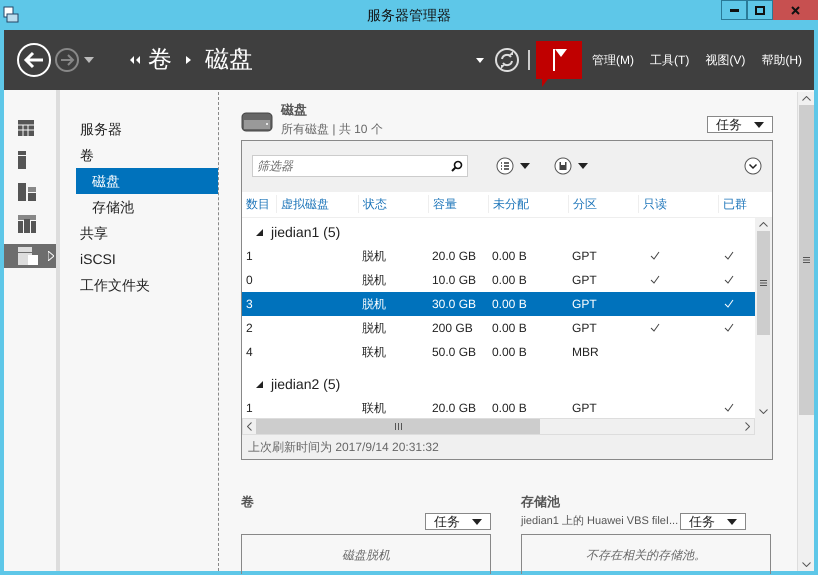 The height and width of the screenshot is (575, 818). What do you see at coordinates (454, 280) in the screenshot?
I see `table-cell-text: 10.0 GB` at bounding box center [454, 280].